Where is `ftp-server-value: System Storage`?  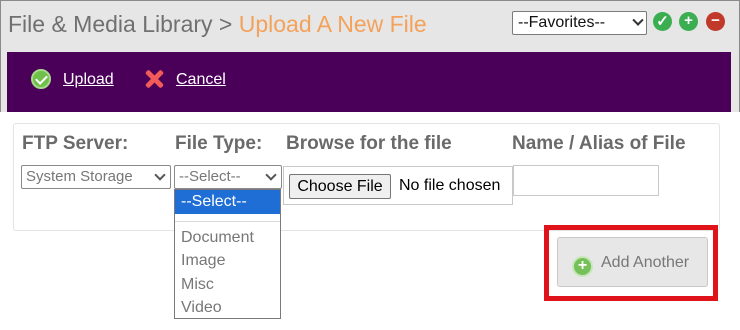 ftp-server-value: System Storage is located at coordinates (79, 176).